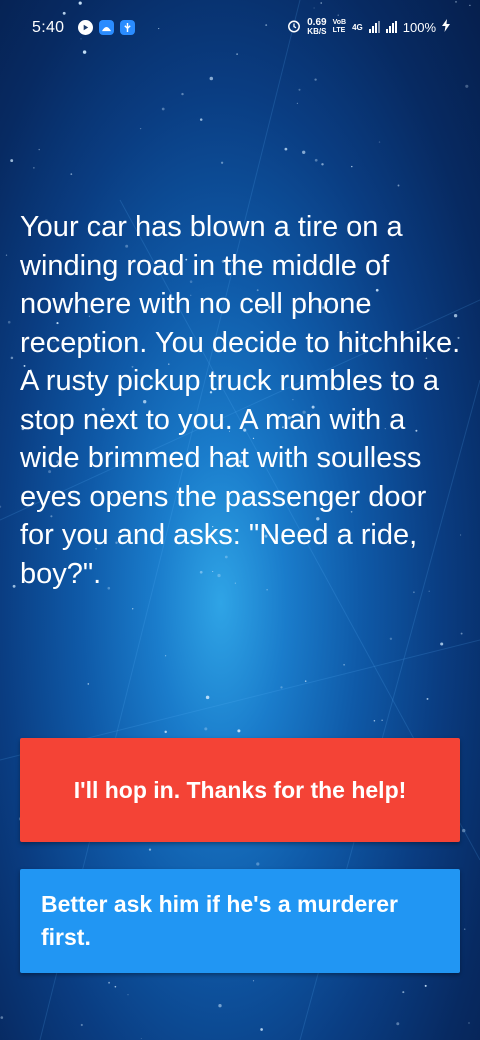  What do you see at coordinates (240, 790) in the screenshot?
I see `choice-button-hop-in: I'll hop in. Thanks for the help!` at bounding box center [240, 790].